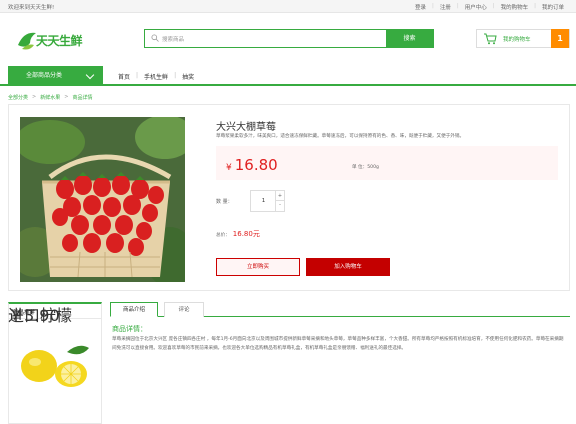 The width and height of the screenshot is (576, 424). I want to click on detail-title: 商品详情：, so click(129, 329).